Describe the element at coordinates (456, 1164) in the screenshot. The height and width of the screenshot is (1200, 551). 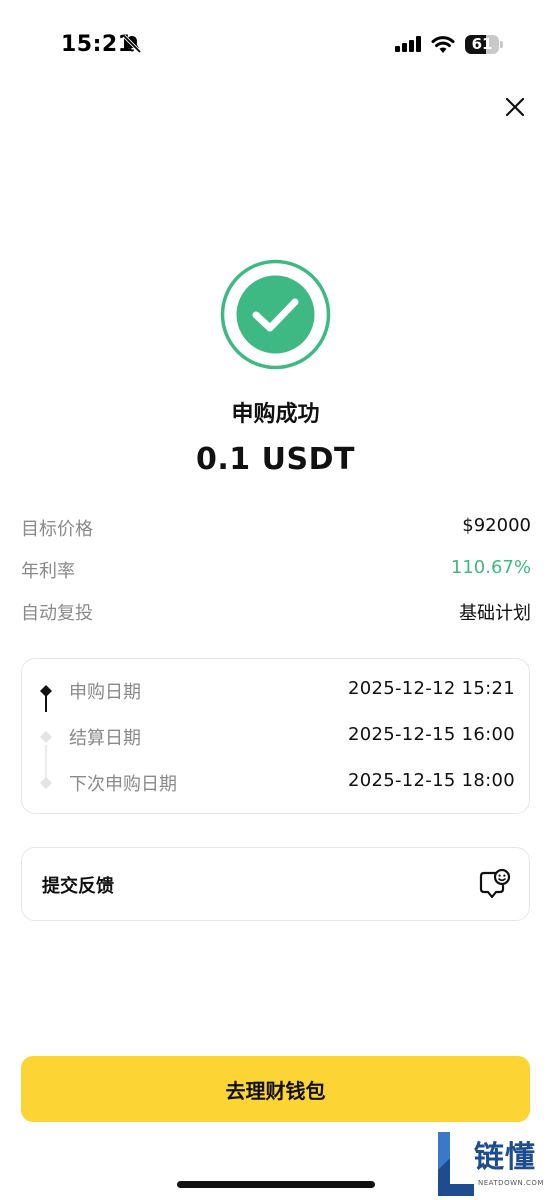
I see `watermark-l-mark` at that location.